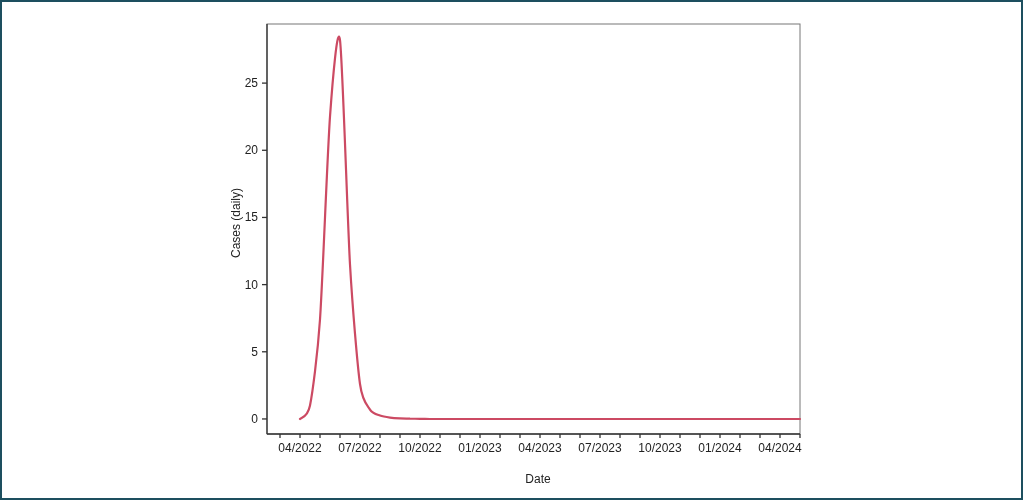  Describe the element at coordinates (600, 448) in the screenshot. I see `x-tick-label: 07/2023` at that location.